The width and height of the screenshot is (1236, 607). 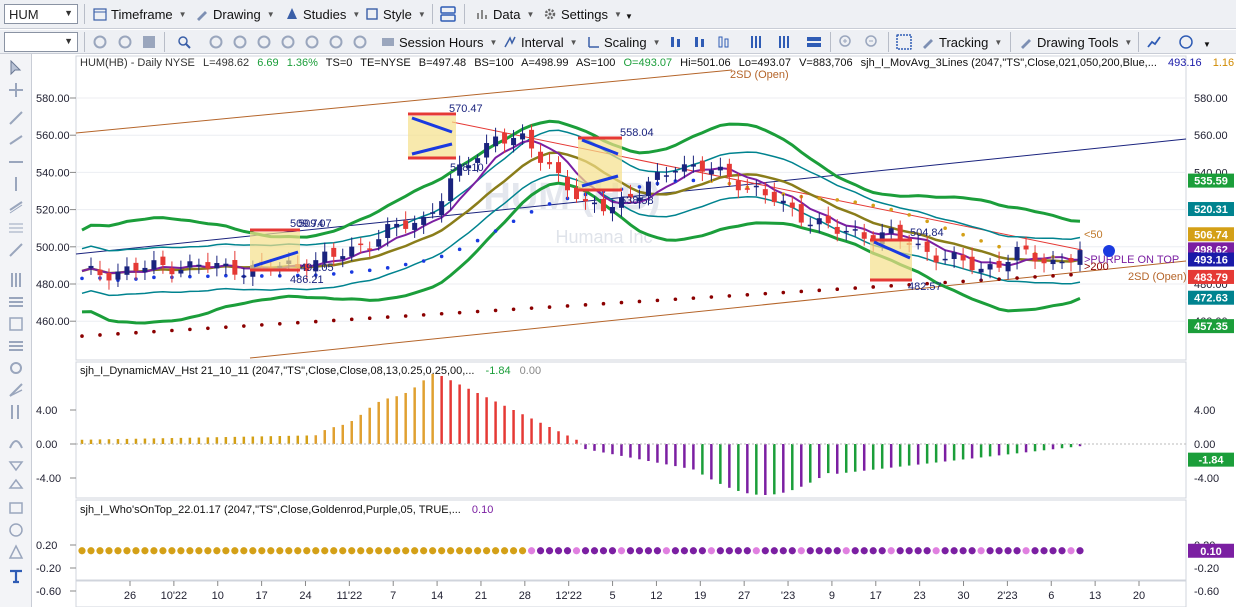 What do you see at coordinates (372, 14) in the screenshot?
I see `style-icon` at bounding box center [372, 14].